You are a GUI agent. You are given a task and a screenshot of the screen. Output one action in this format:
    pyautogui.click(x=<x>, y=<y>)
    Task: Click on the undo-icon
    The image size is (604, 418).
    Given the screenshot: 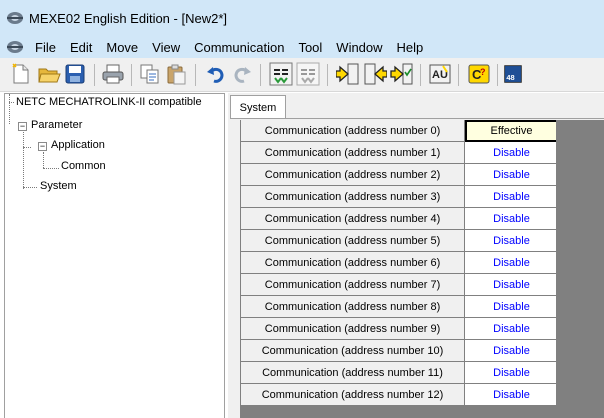 What is the action you would take?
    pyautogui.click(x=215, y=75)
    